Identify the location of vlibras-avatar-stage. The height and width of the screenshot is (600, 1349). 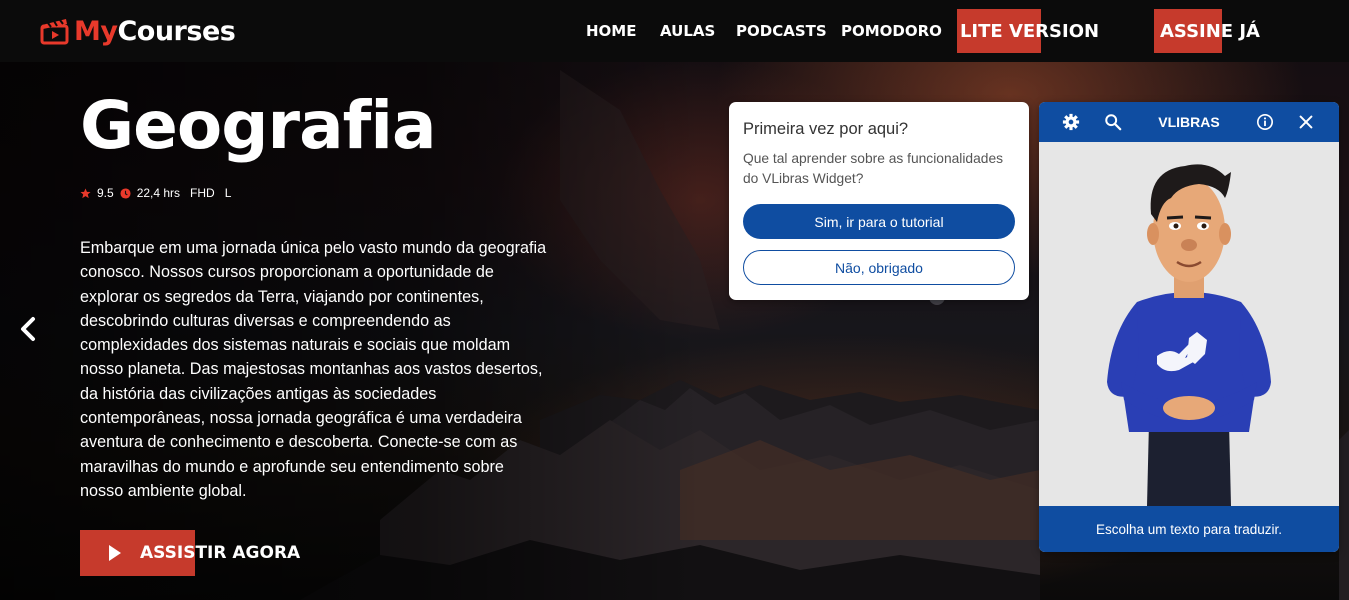
(1189, 324).